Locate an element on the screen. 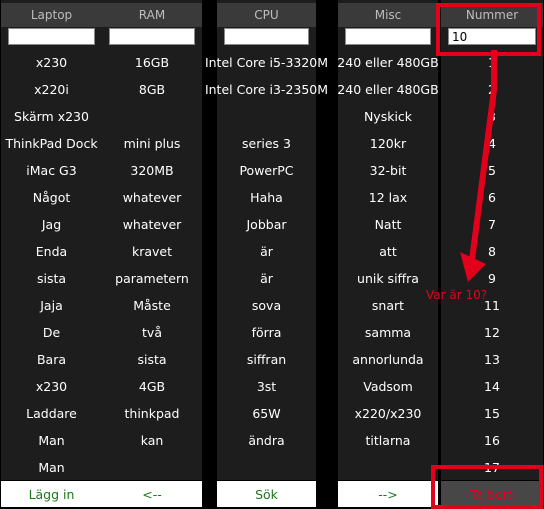 The height and width of the screenshot is (509, 544). laptop-filter-input is located at coordinates (51, 36).